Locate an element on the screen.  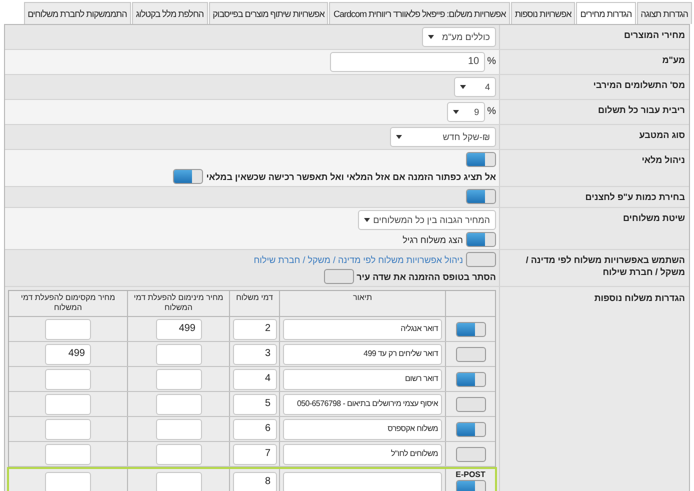
tab: אפשרויות משלום: פייפאל פלאוורד ריווחית Cardcom is located at coordinates (419, 13).